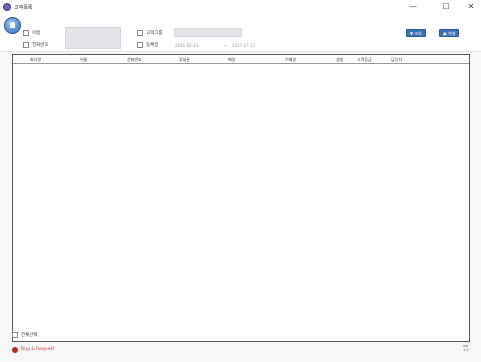  What do you see at coordinates (154, 33) in the screenshot?
I see `group-label: 고객그룹` at bounding box center [154, 33].